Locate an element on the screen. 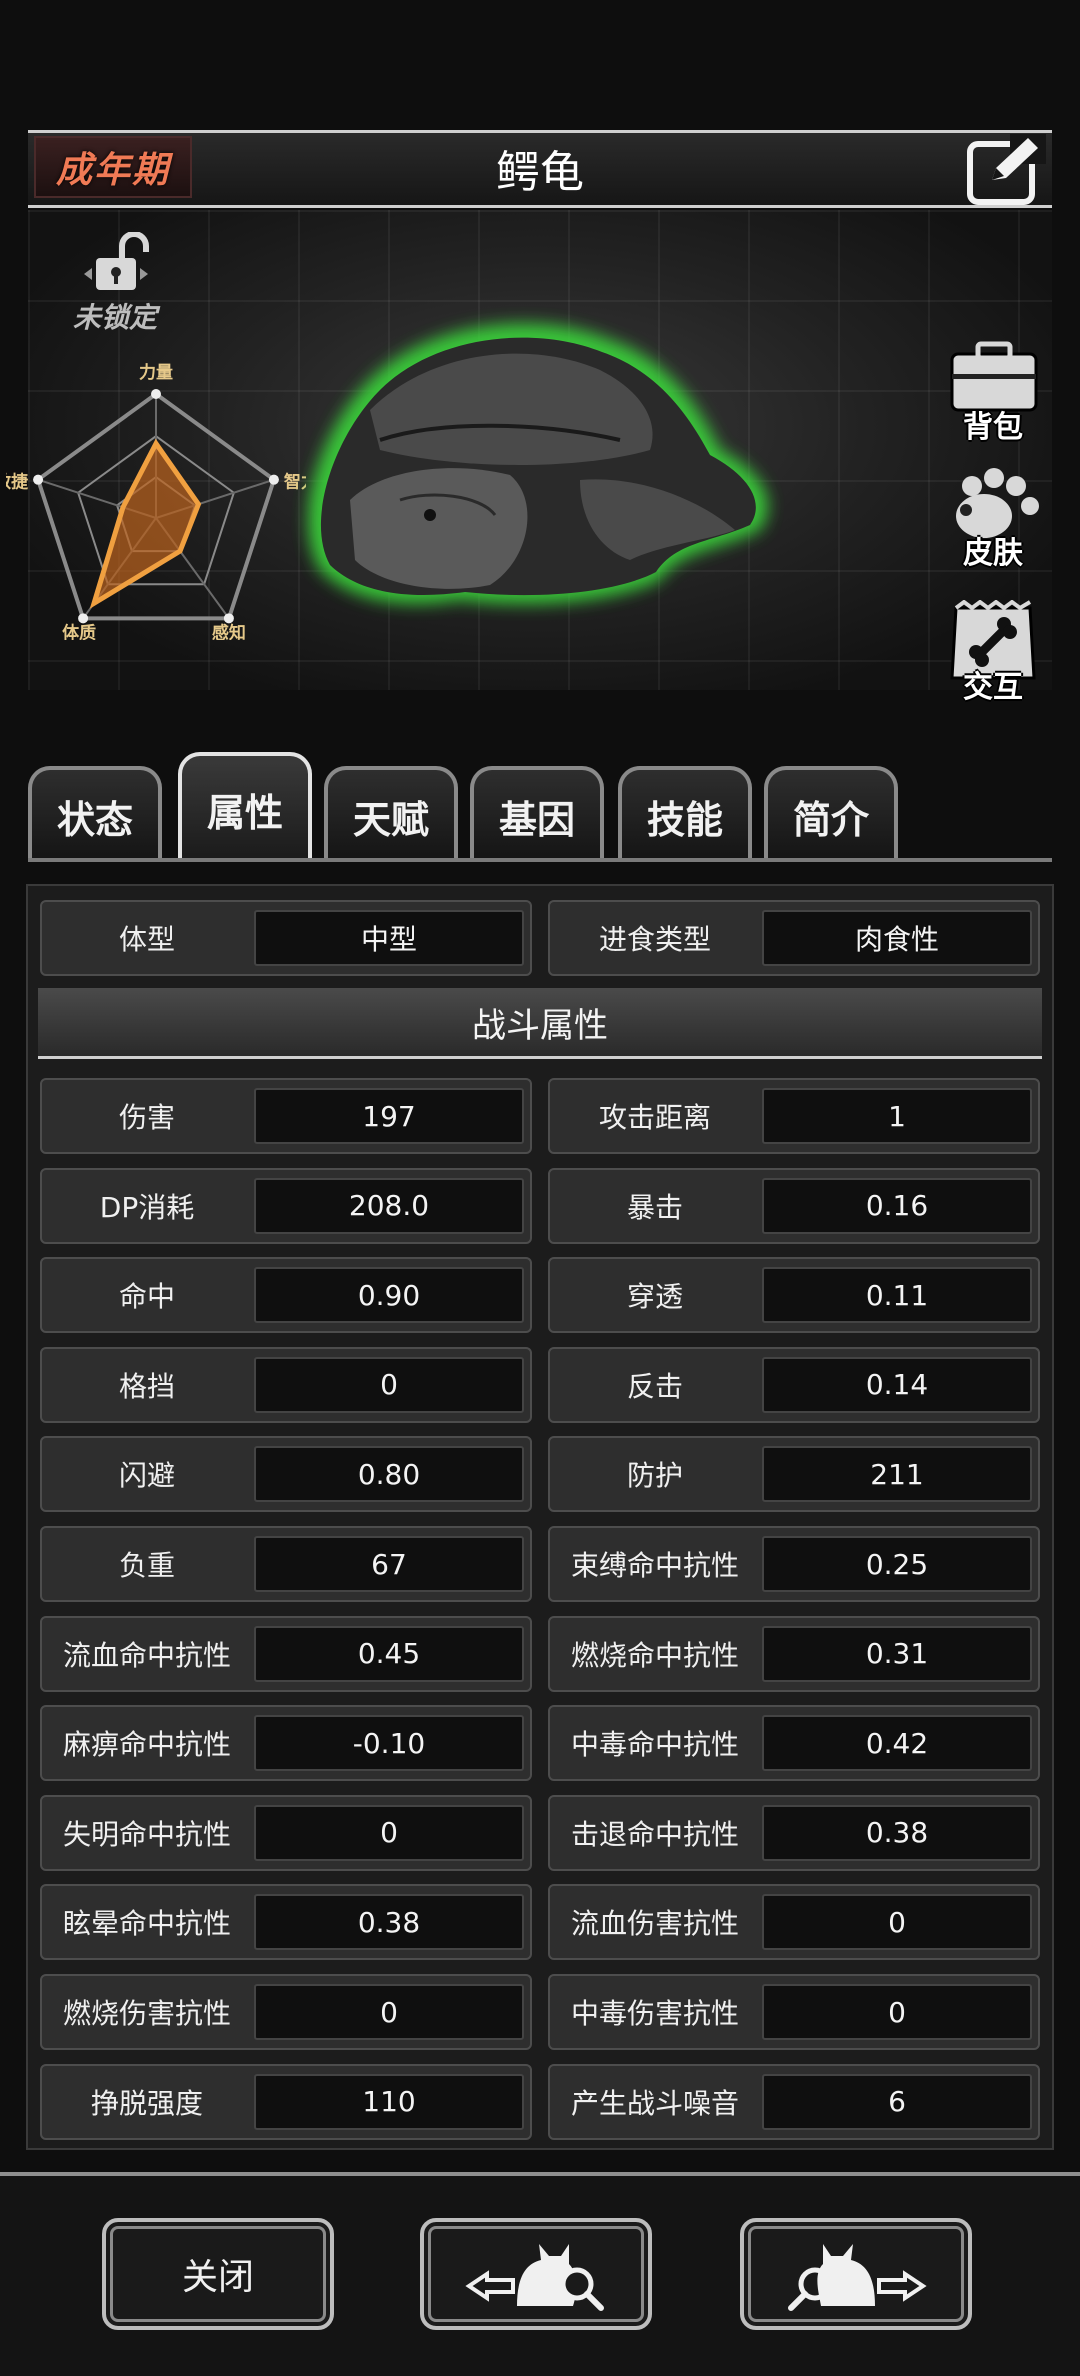  stat-value: 0.25 is located at coordinates (897, 1564).